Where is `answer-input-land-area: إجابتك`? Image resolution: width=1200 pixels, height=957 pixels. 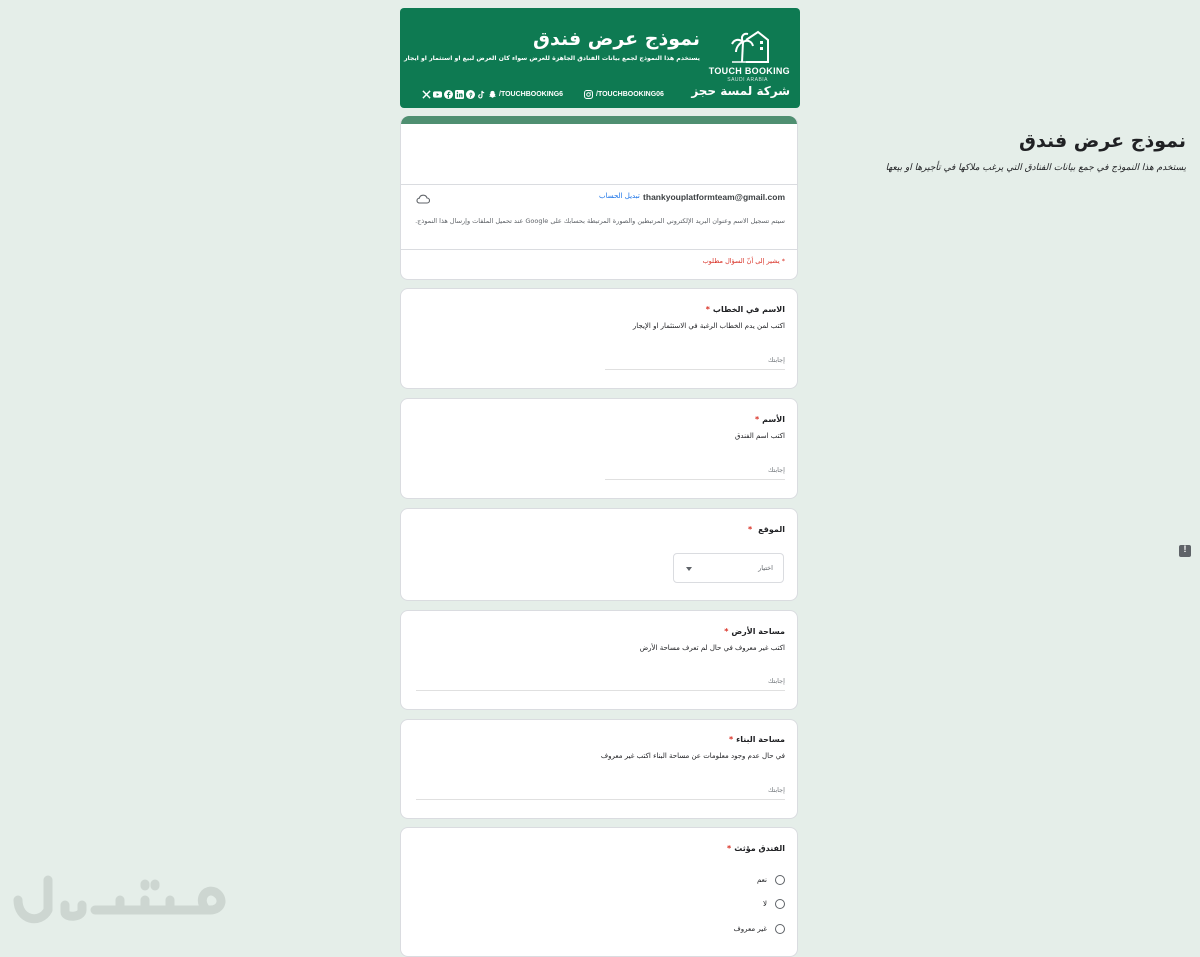
answer-input-land-area: إجابتك is located at coordinates (600, 676).